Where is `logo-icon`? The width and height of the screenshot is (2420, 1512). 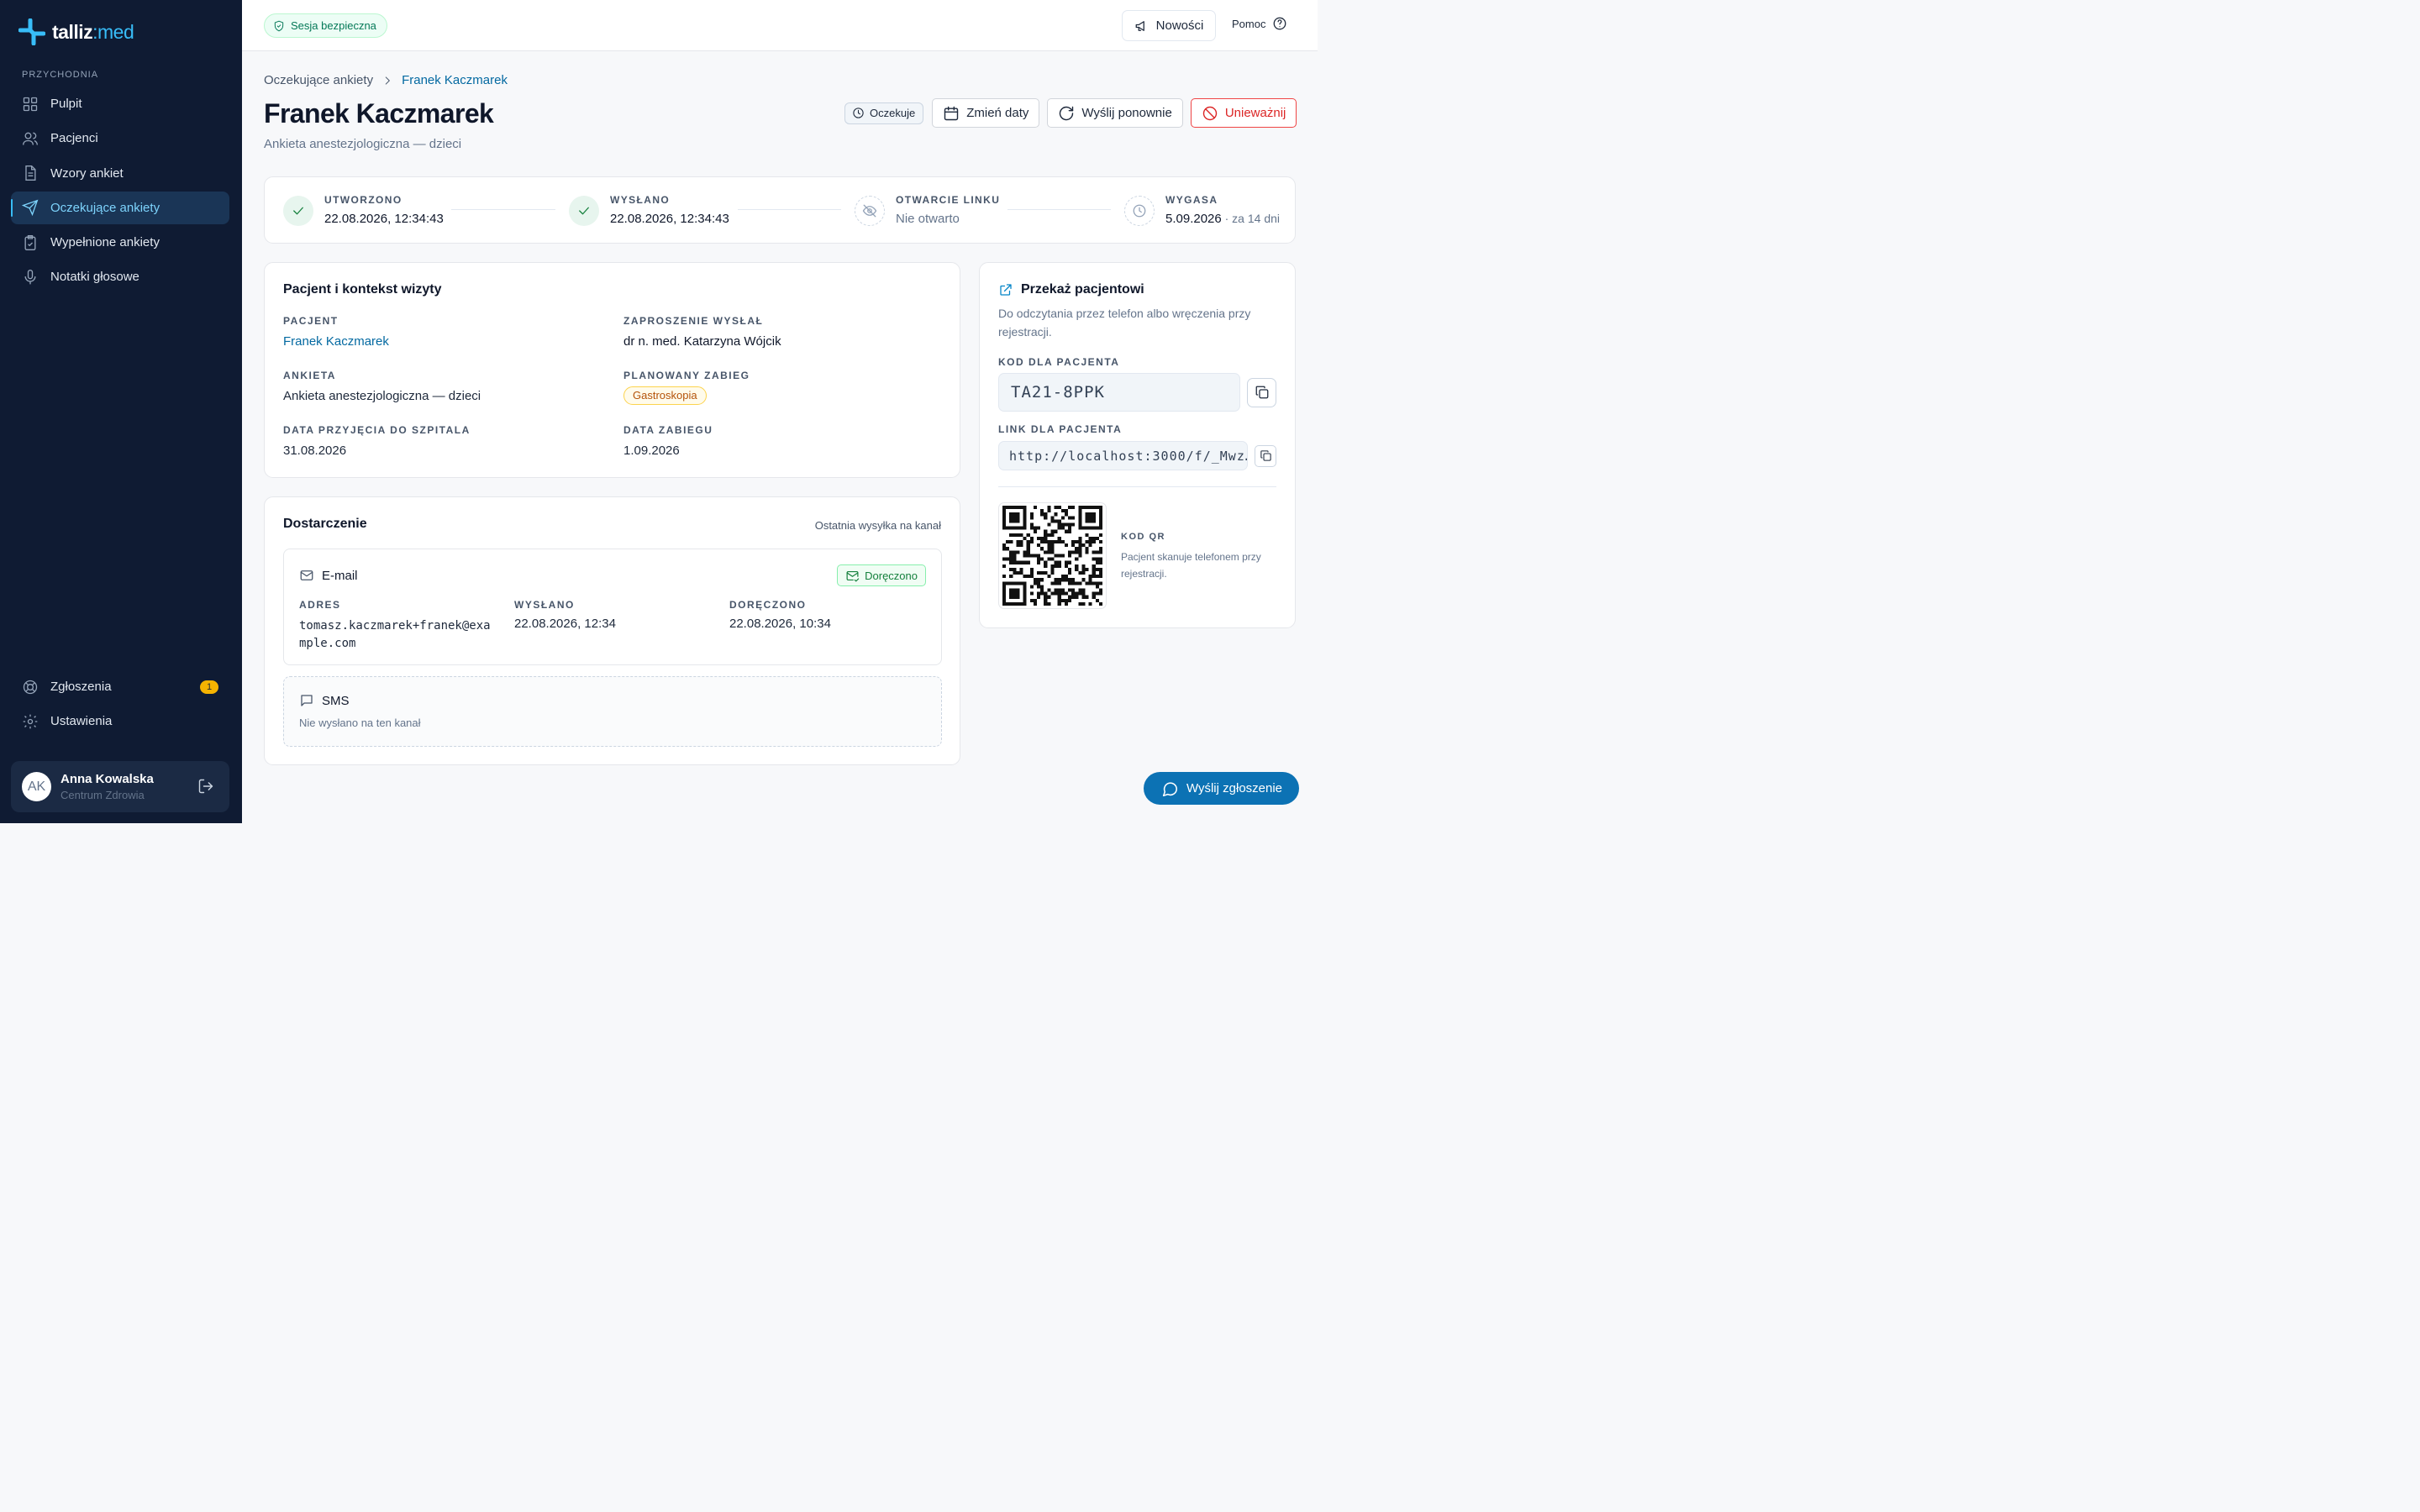
logo-icon is located at coordinates (31, 31).